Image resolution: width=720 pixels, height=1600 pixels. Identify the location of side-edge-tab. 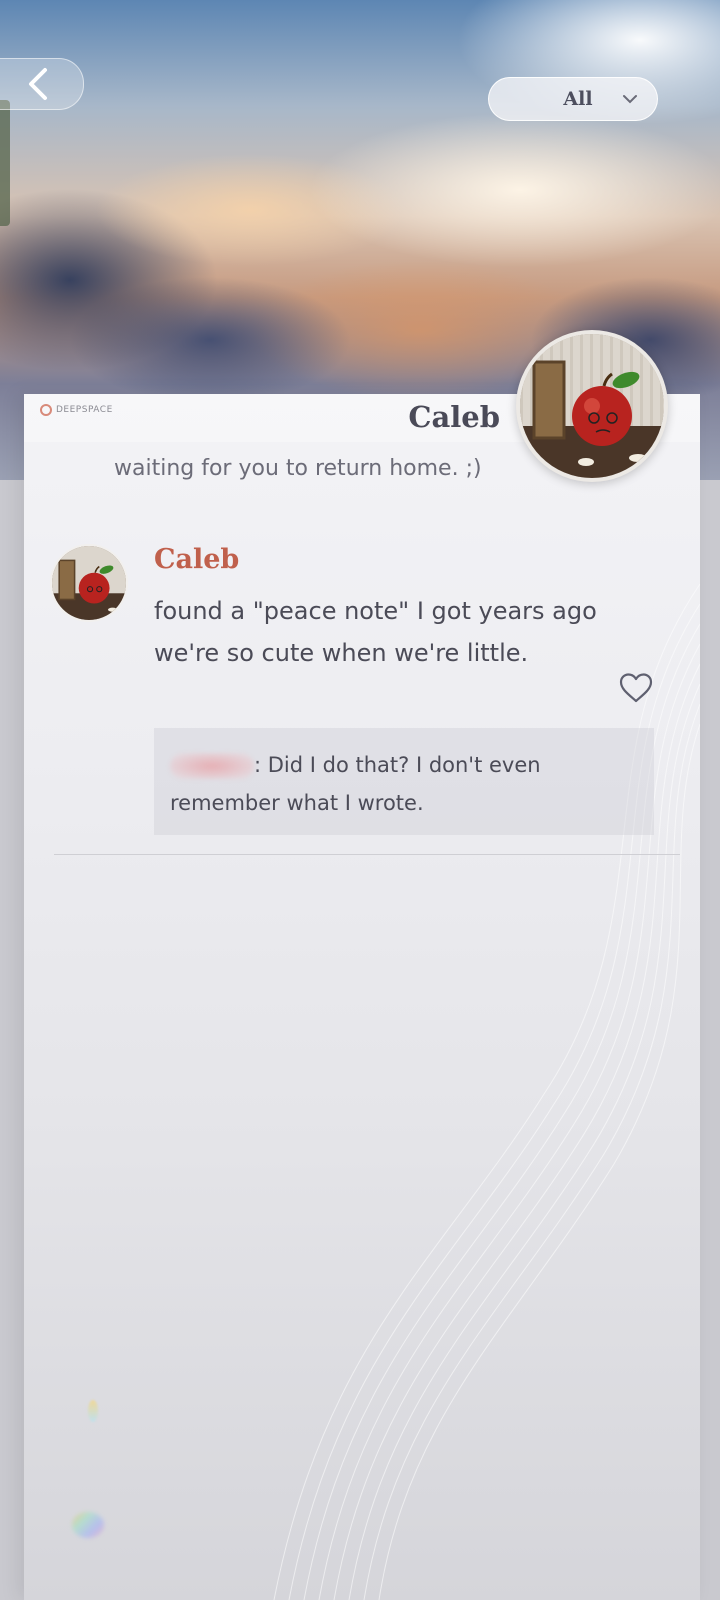
(5, 163).